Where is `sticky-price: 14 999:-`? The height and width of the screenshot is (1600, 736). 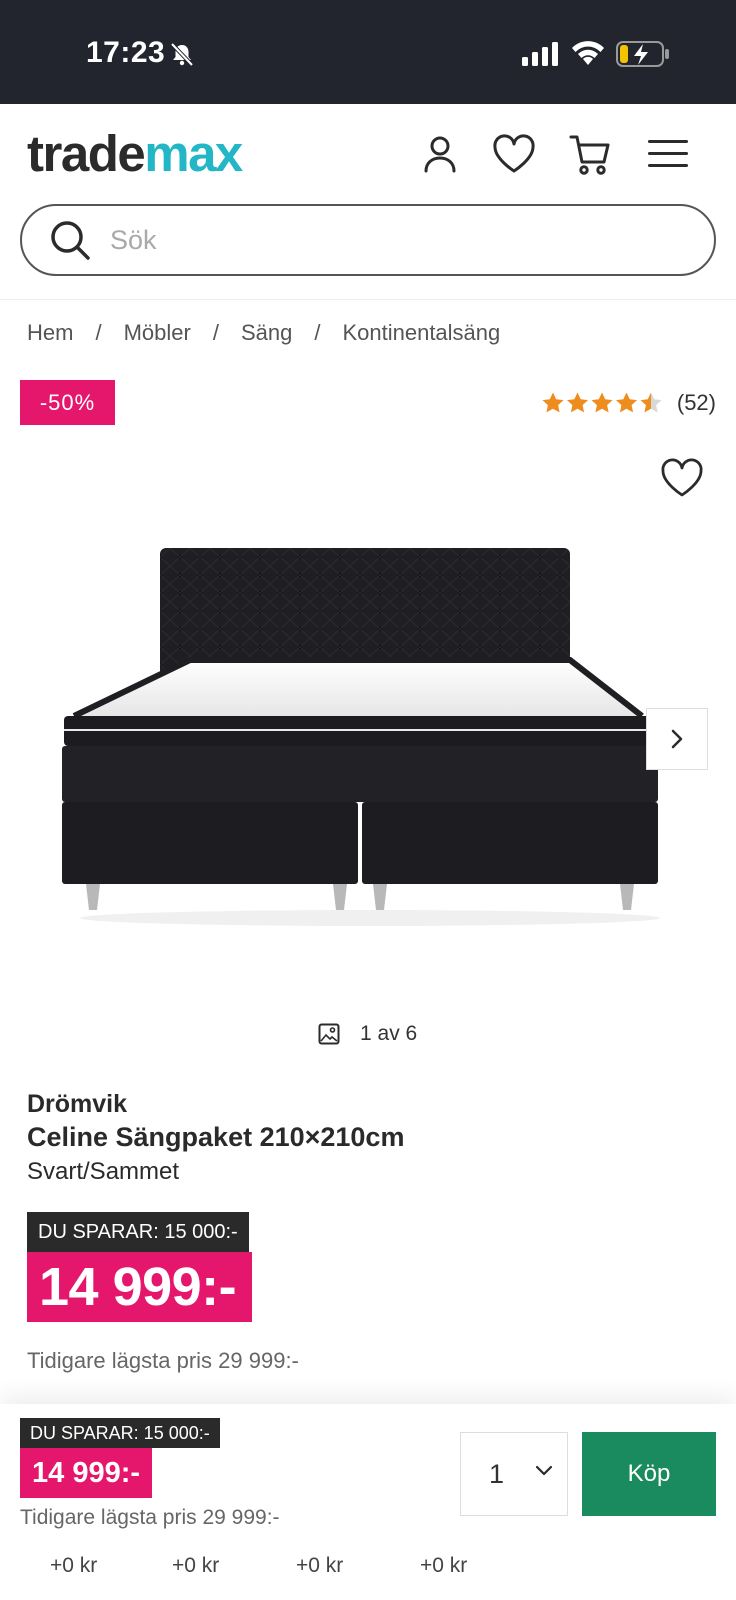
sticky-price: 14 999:- is located at coordinates (86, 1473).